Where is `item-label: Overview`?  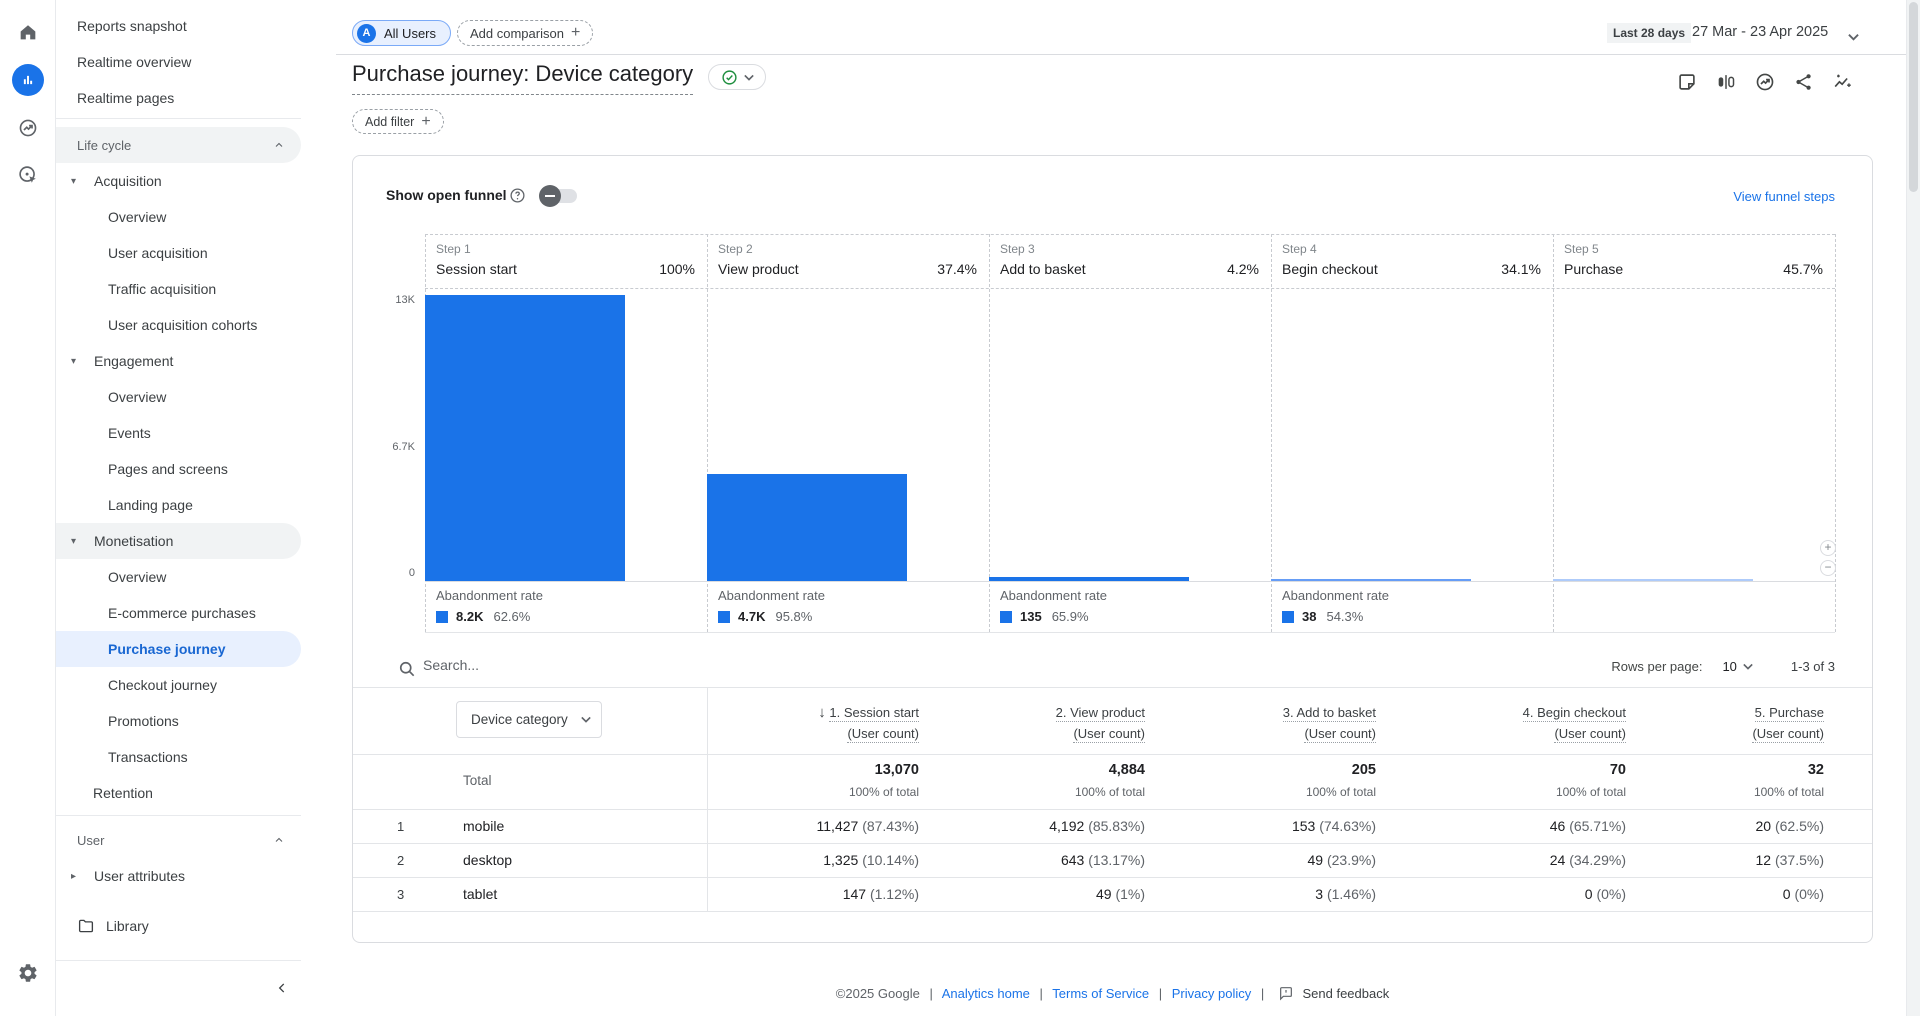 item-label: Overview is located at coordinates (137, 217).